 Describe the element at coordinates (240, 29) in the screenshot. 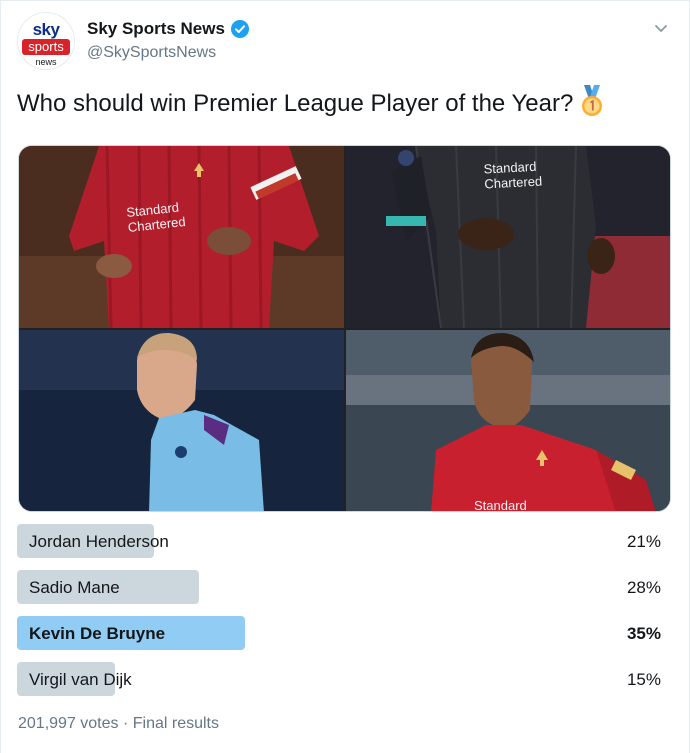

I see `verified-badge-icon` at that location.